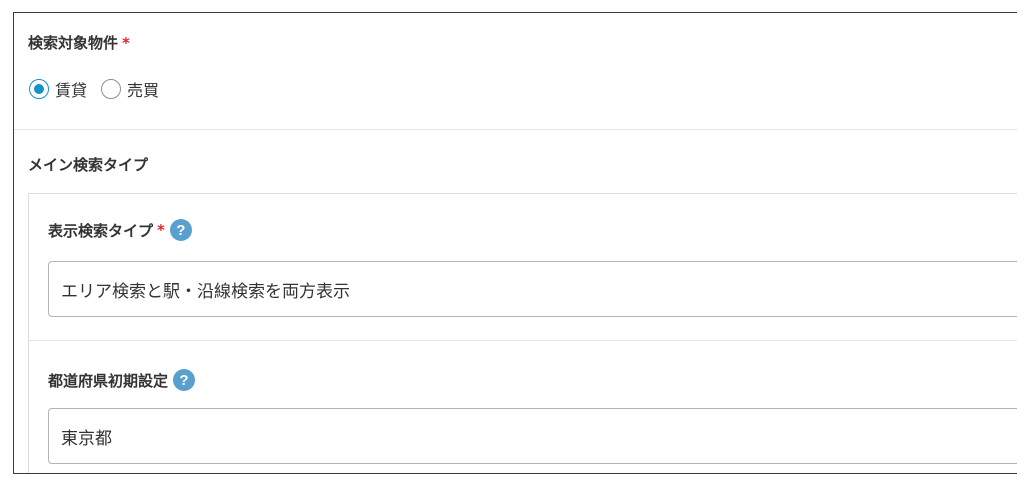 The height and width of the screenshot is (487, 1024). What do you see at coordinates (143, 89) in the screenshot?
I see `radio-label-sale: 売買` at bounding box center [143, 89].